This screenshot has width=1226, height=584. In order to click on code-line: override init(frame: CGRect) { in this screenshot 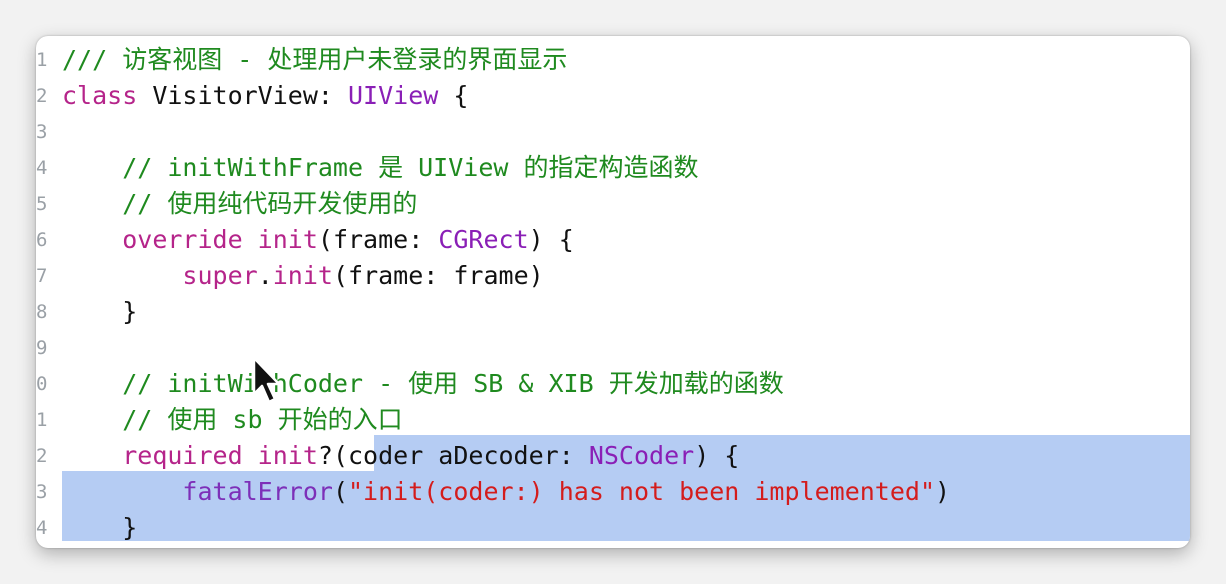, I will do `click(318, 240)`.